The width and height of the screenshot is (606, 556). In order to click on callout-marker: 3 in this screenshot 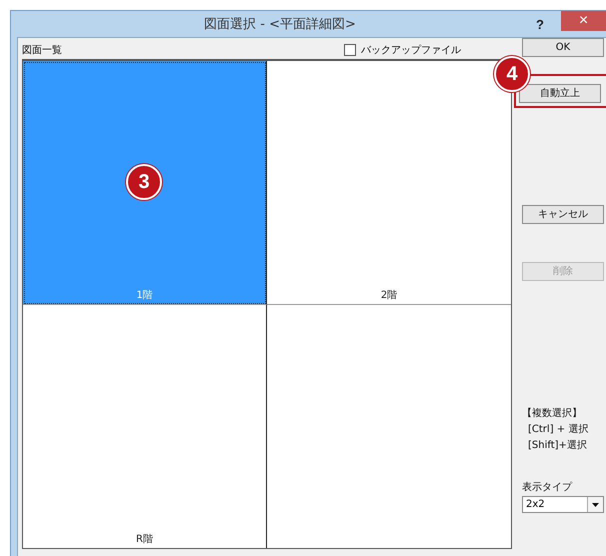, I will do `click(144, 182)`.